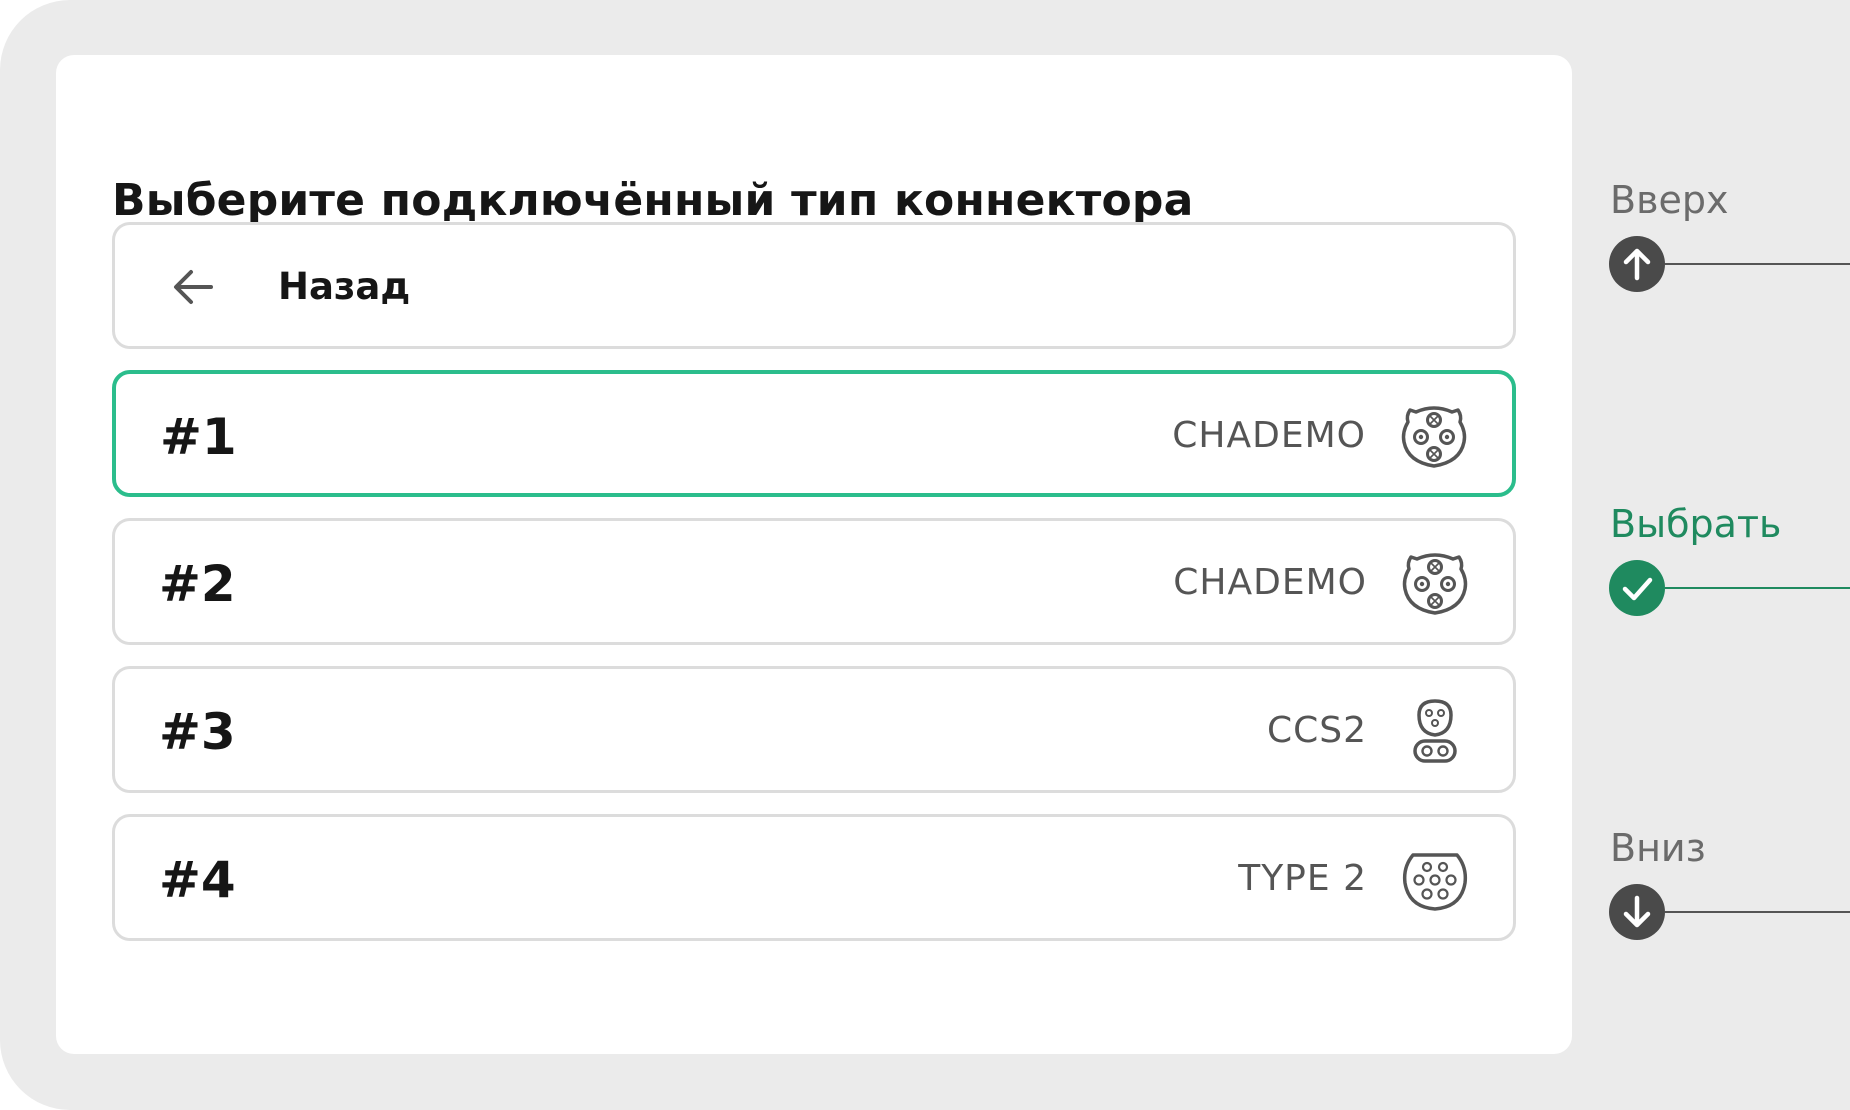 This screenshot has width=1850, height=1110. What do you see at coordinates (1316, 730) in the screenshot?
I see `connector-type: CCS2` at bounding box center [1316, 730].